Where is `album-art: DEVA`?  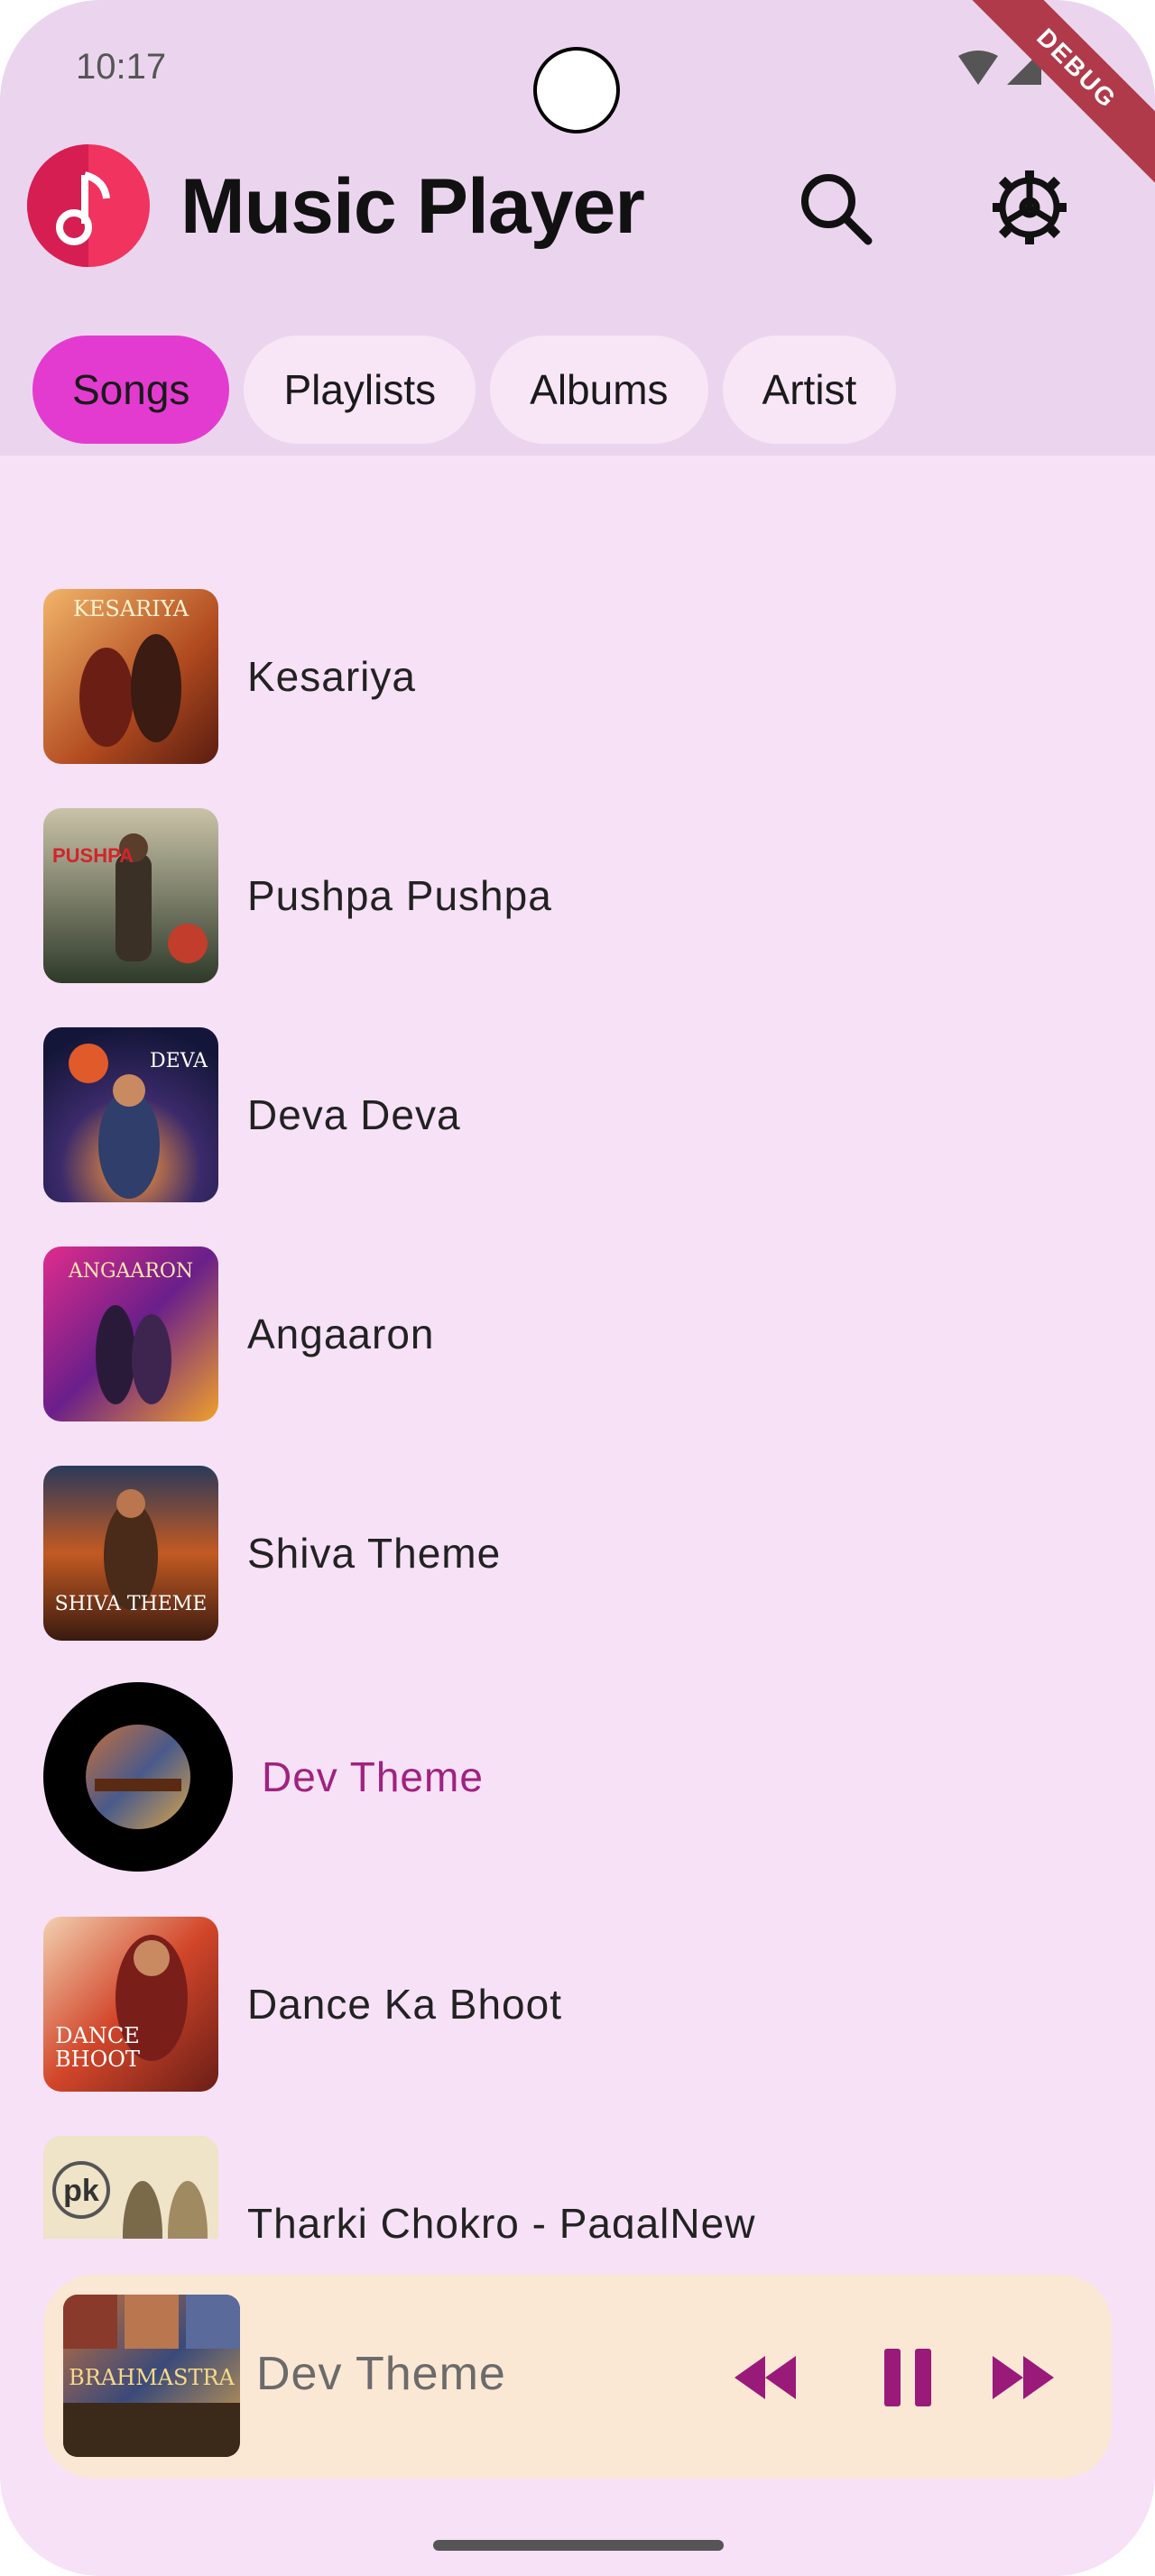
album-art: DEVA is located at coordinates (130, 1115).